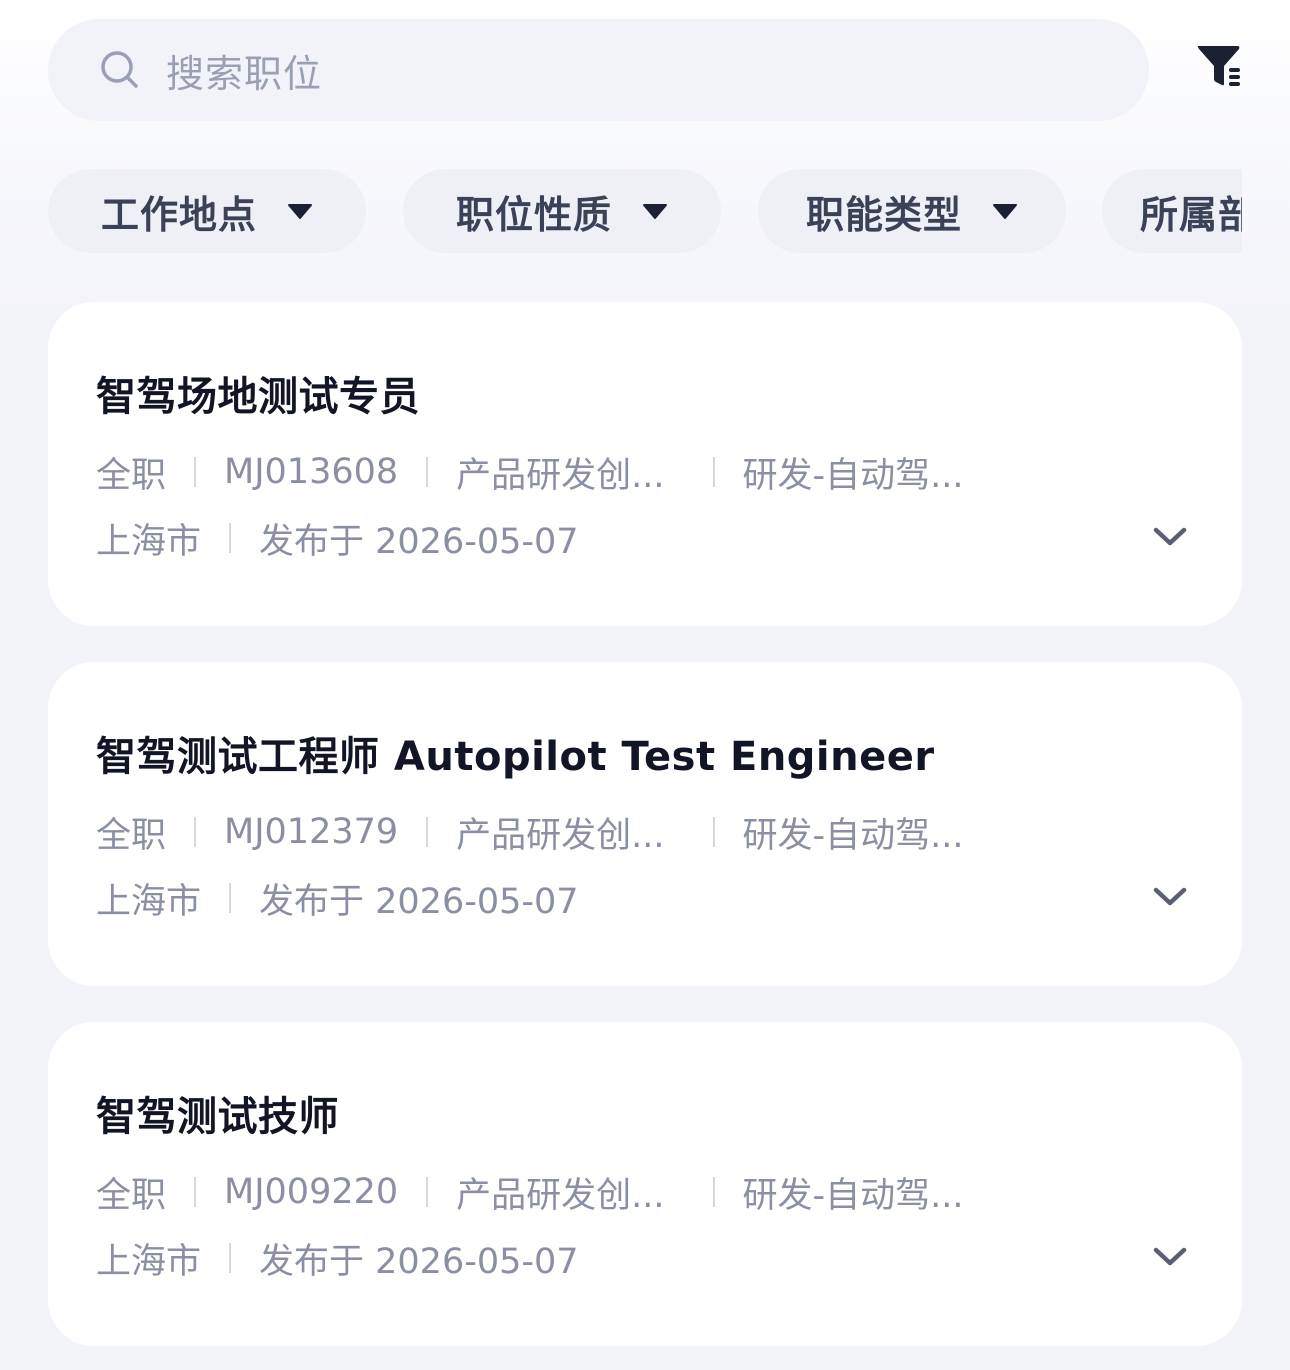 This screenshot has height=1370, width=1290. I want to click on filter-funnel-icon, so click(1219, 67).